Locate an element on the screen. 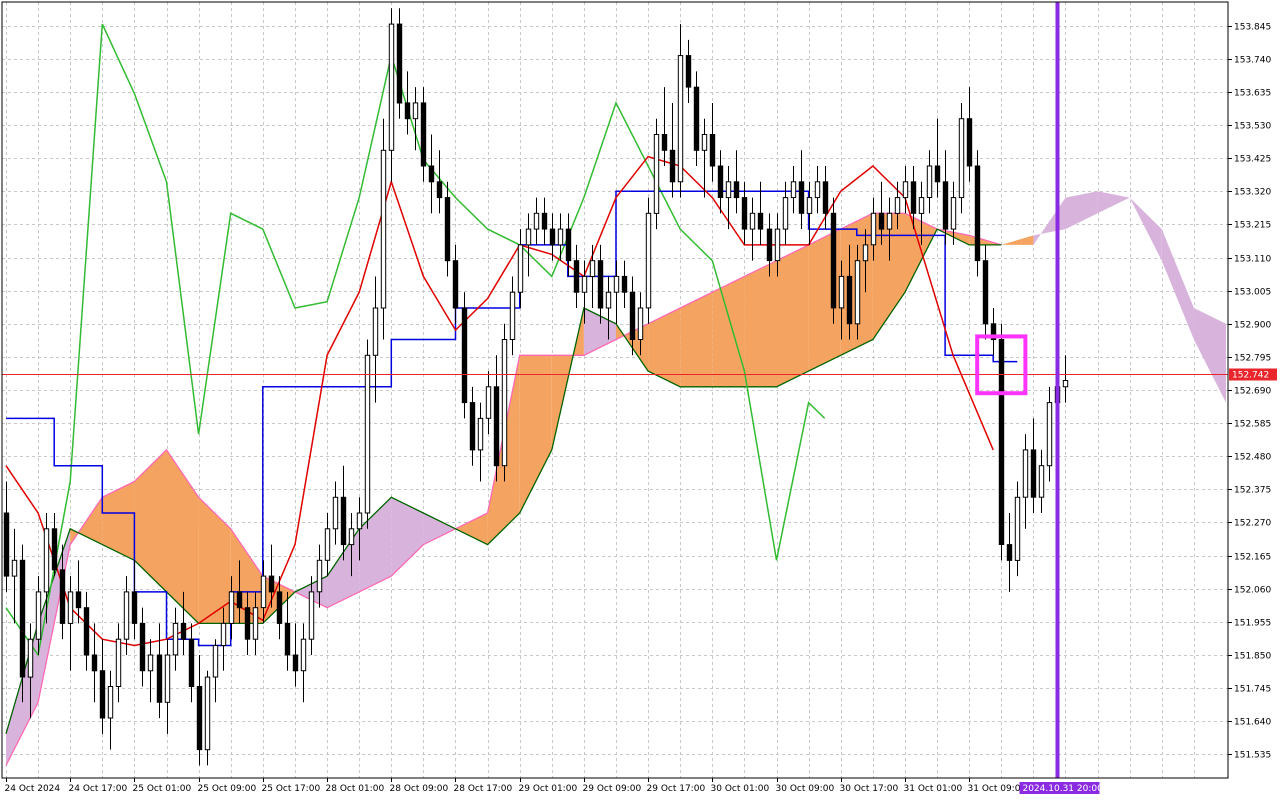 Image resolution: width=1280 pixels, height=804 pixels. time-tick-label: 31 Oct 09:00 is located at coordinates (997, 789).